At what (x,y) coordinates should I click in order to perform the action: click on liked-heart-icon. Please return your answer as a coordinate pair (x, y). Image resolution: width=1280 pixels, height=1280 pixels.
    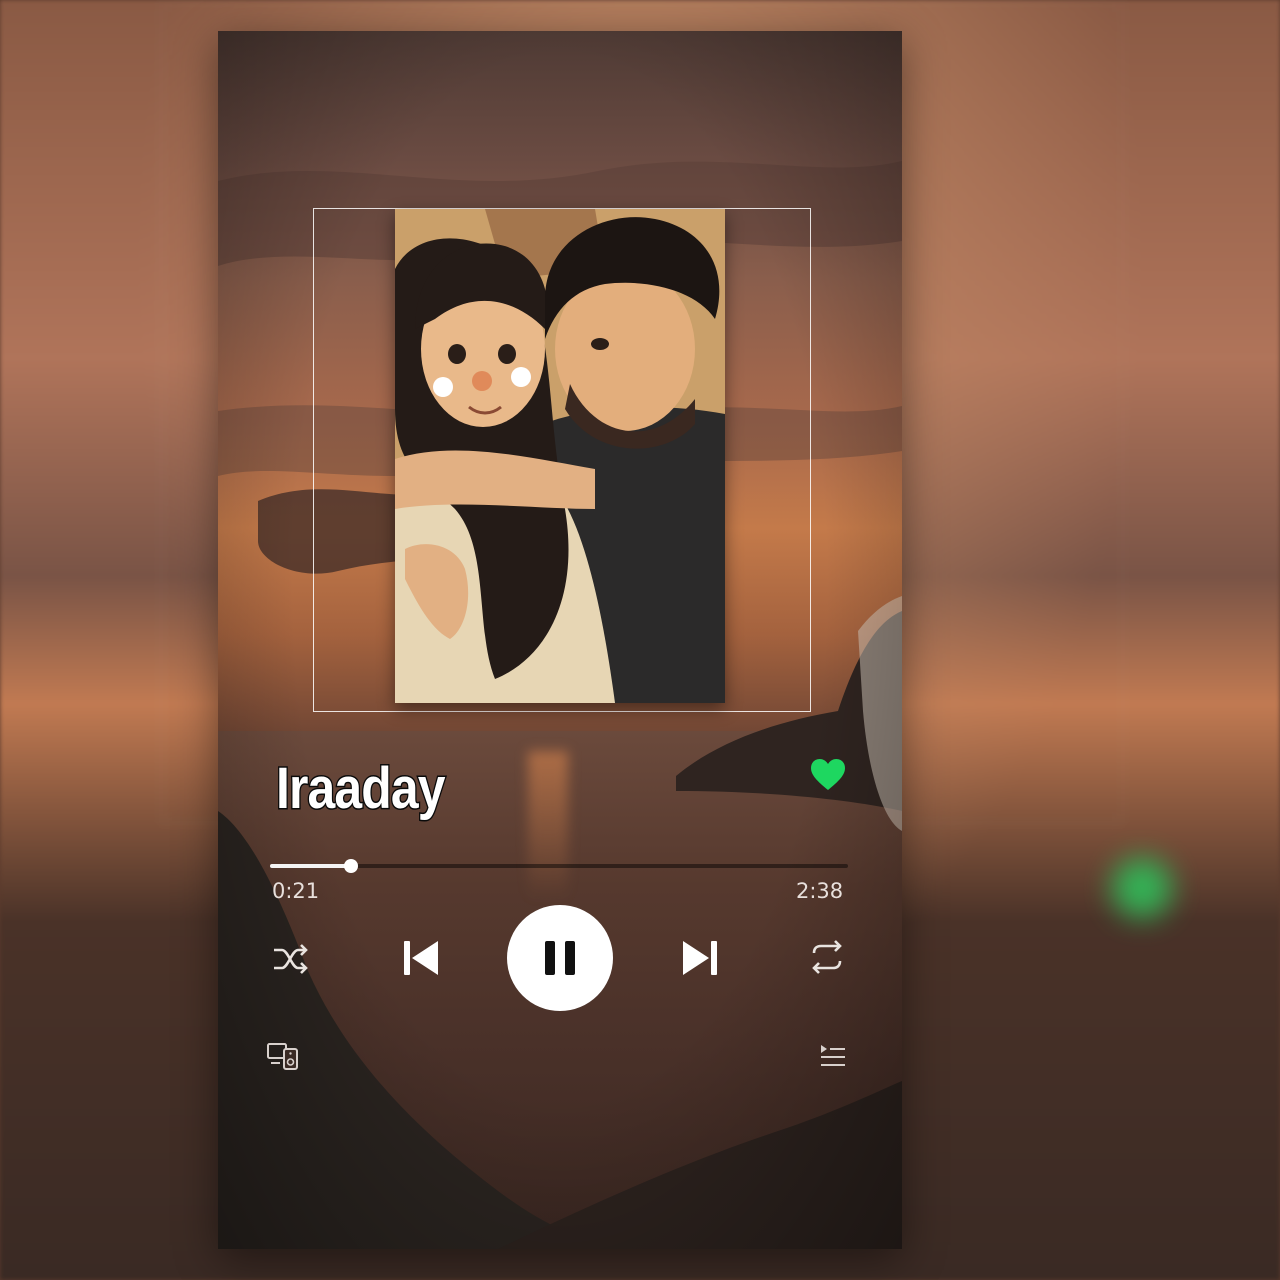
    Looking at the image, I should click on (828, 775).